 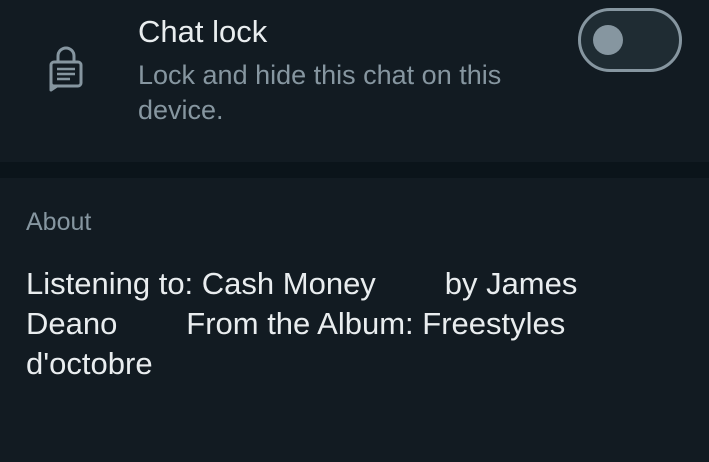 What do you see at coordinates (354, 170) in the screenshot?
I see `section-divider` at bounding box center [354, 170].